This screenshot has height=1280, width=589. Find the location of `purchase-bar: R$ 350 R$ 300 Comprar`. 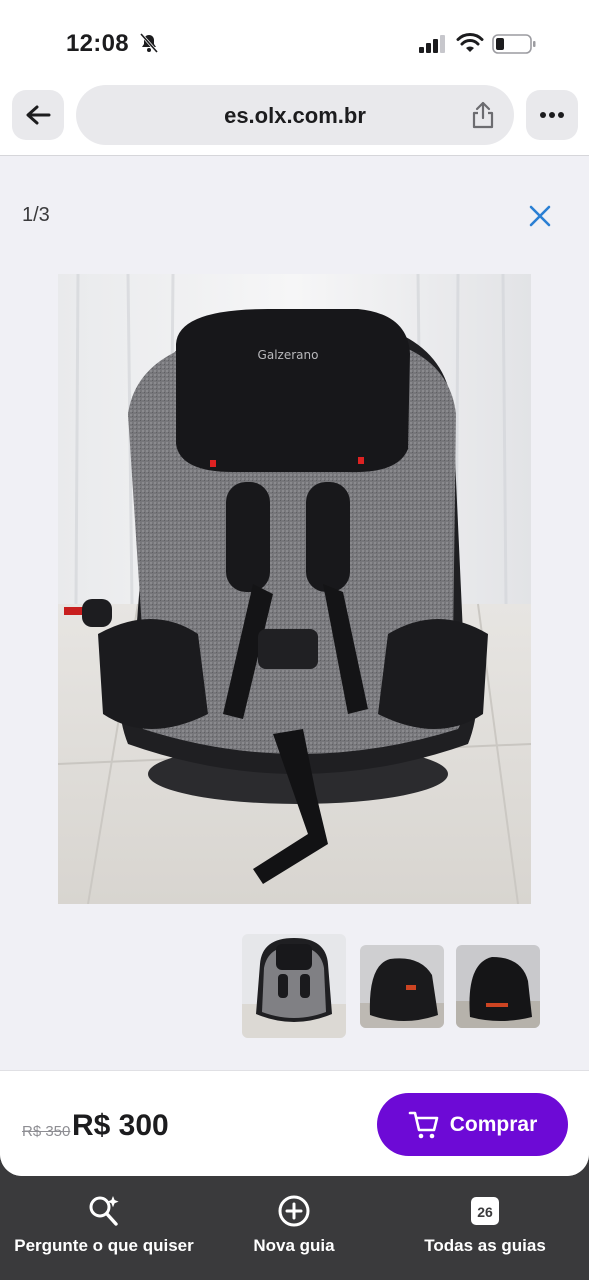

purchase-bar: R$ 350 R$ 300 Comprar is located at coordinates (294, 1123).